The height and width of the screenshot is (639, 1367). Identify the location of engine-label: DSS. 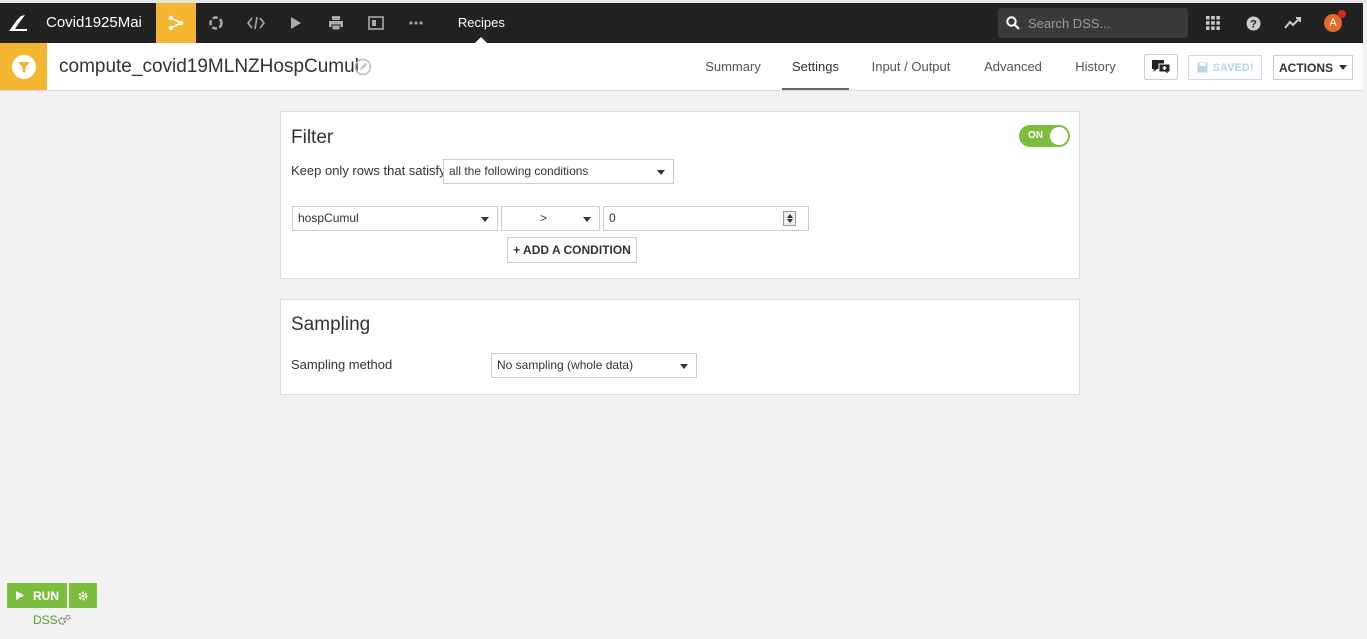
(45, 620).